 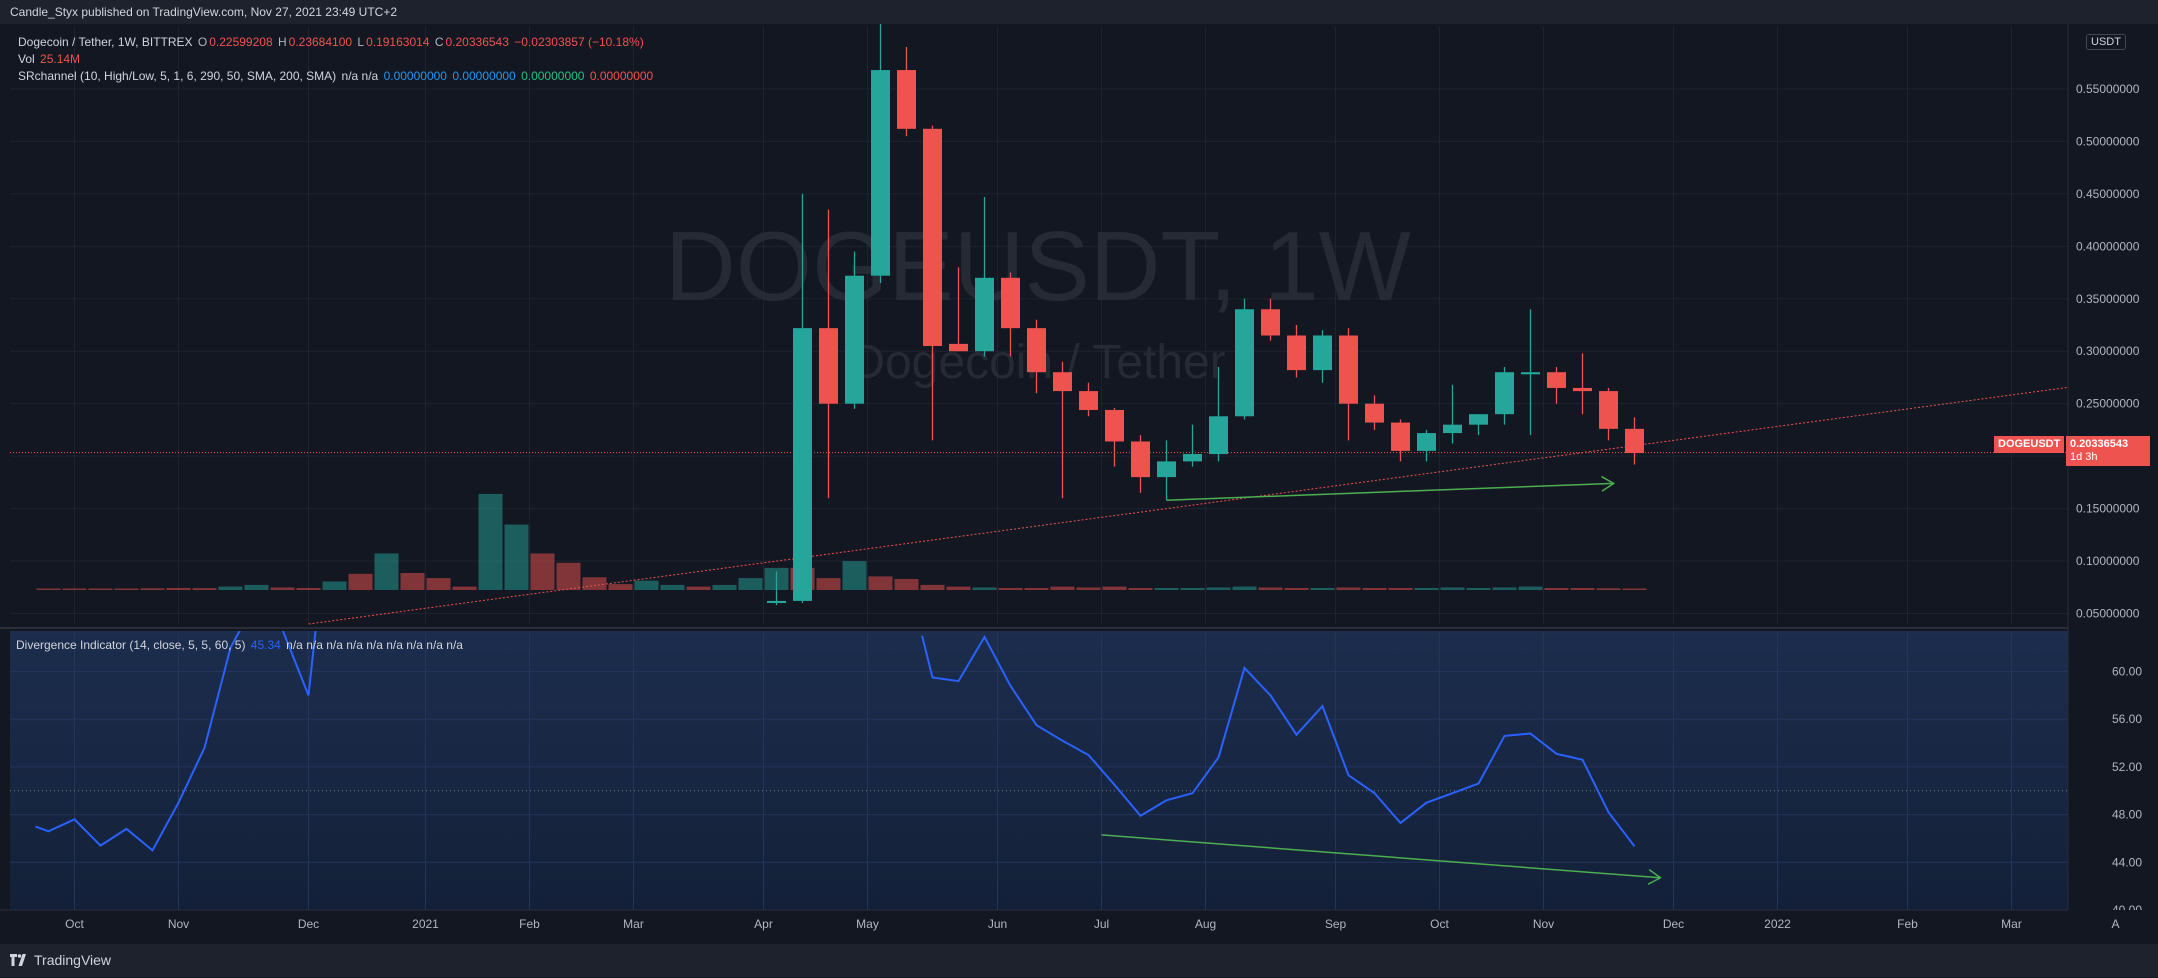 I want to click on tradingview-brand: TradingView, so click(x=73, y=960).